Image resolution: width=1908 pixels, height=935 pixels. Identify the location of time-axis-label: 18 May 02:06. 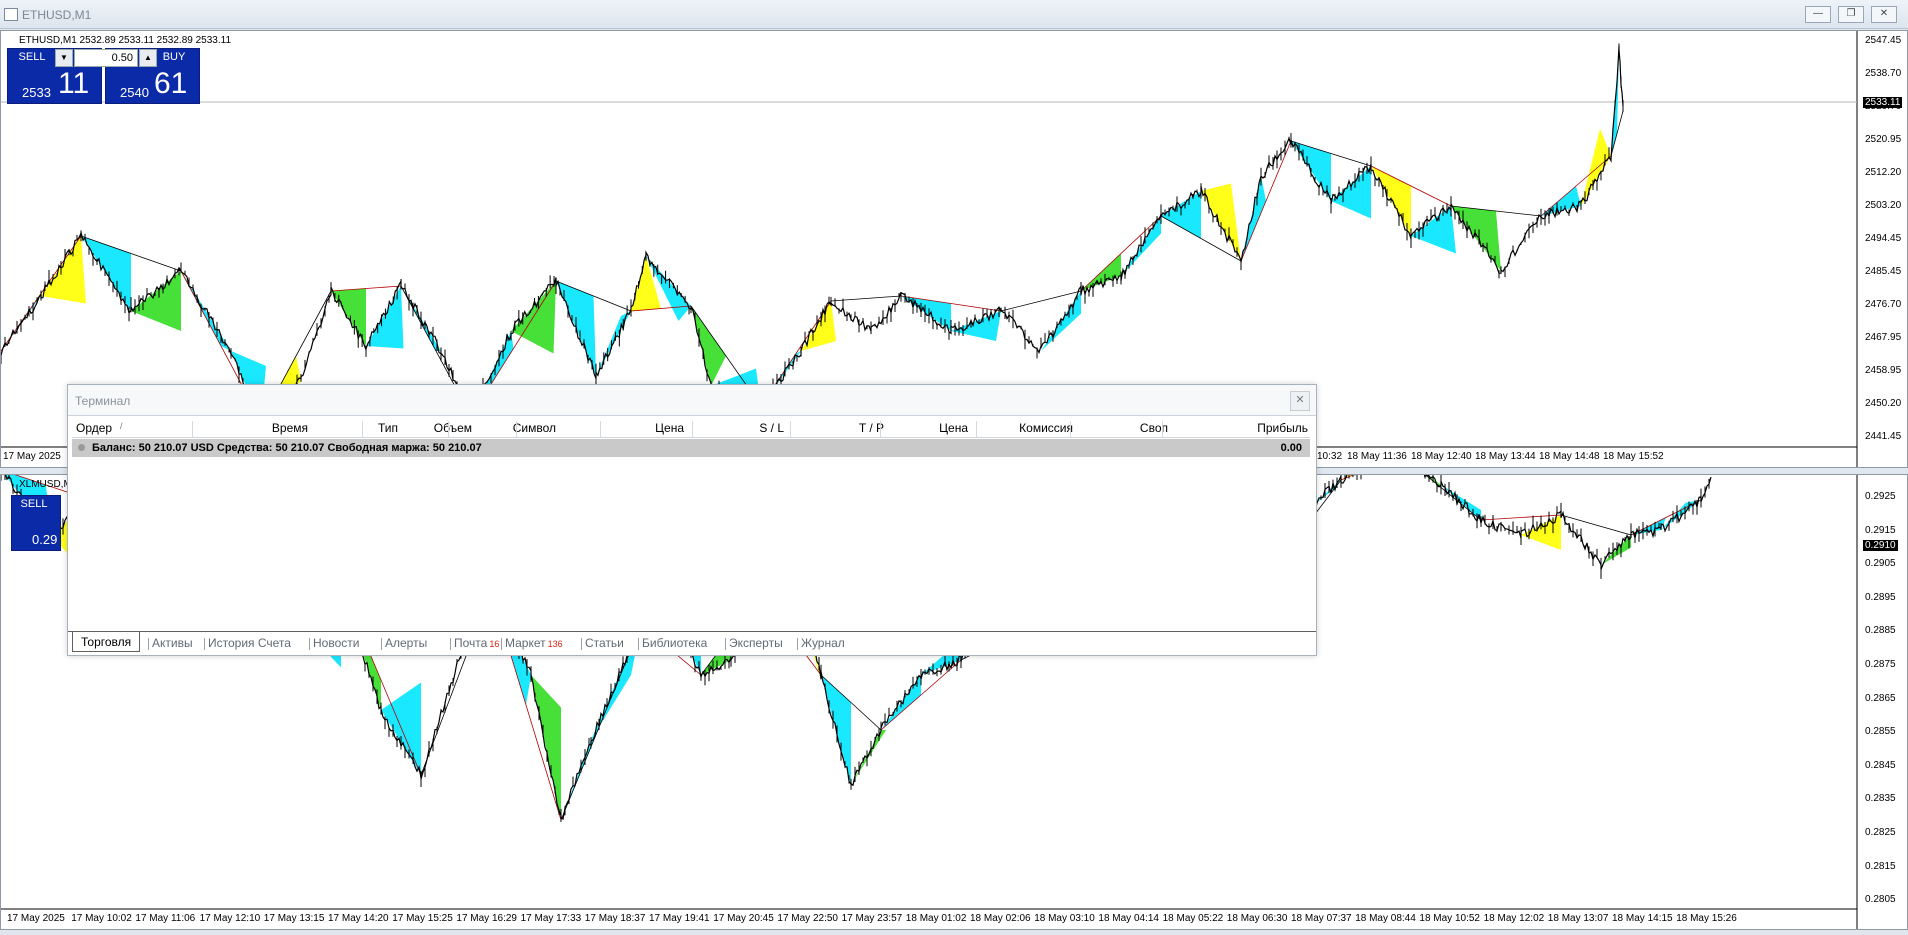
(1000, 918).